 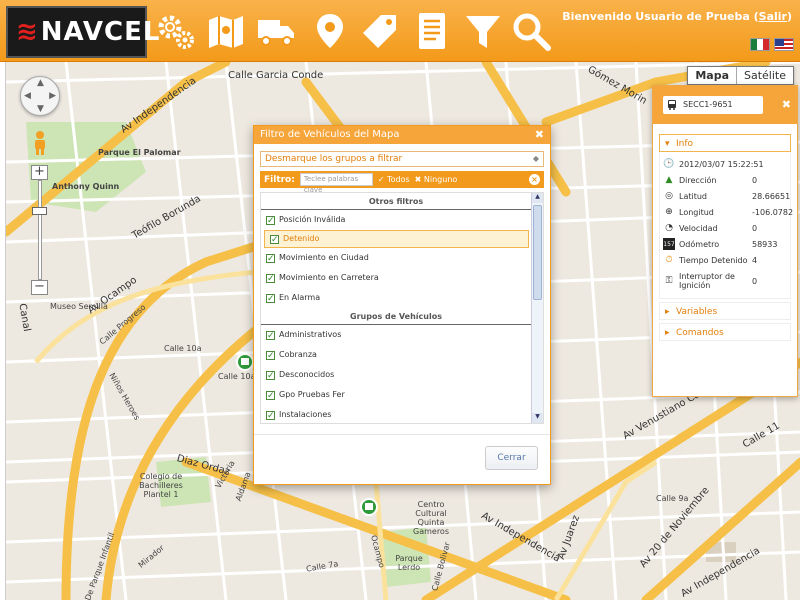 I want to click on group-item: Desconocidos, so click(x=394, y=375).